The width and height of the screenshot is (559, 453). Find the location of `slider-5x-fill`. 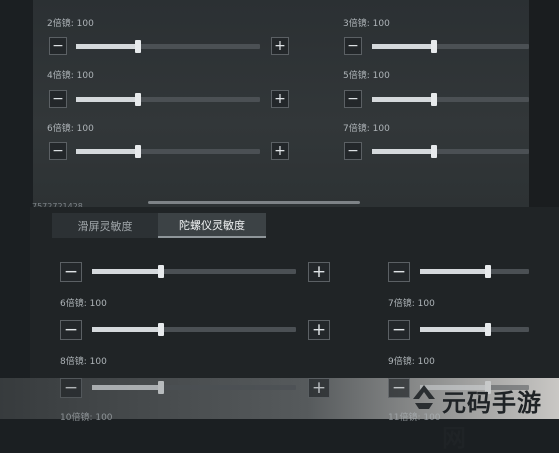

slider-5x-fill is located at coordinates (403, 99).